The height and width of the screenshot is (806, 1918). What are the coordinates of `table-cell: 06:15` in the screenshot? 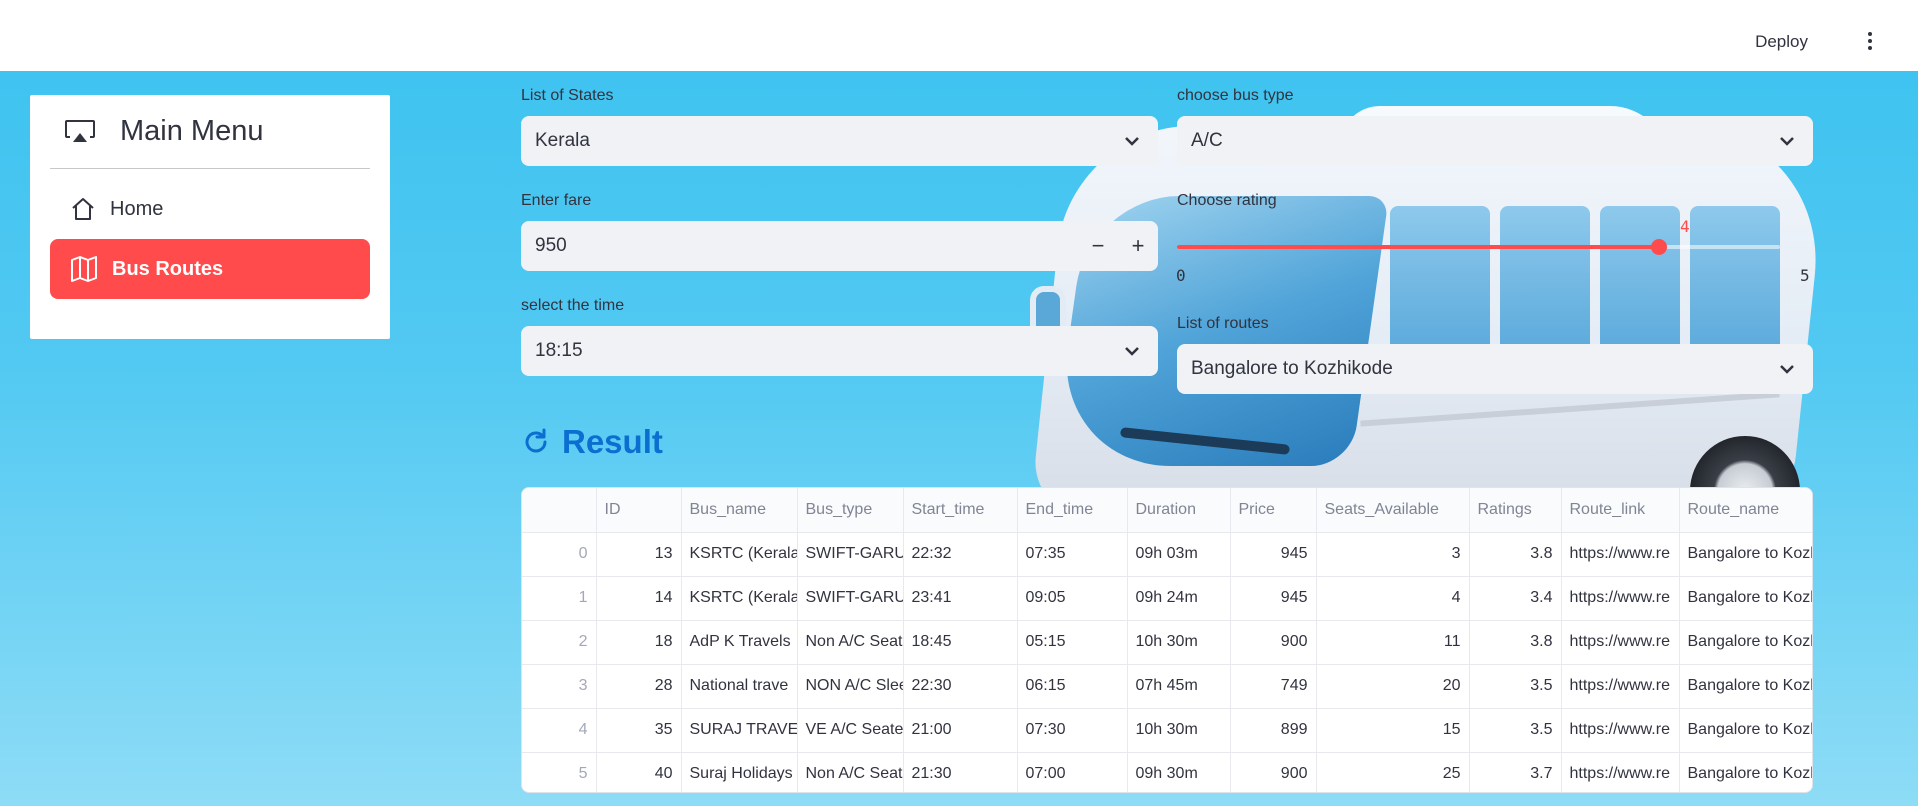 It's located at (1072, 686).